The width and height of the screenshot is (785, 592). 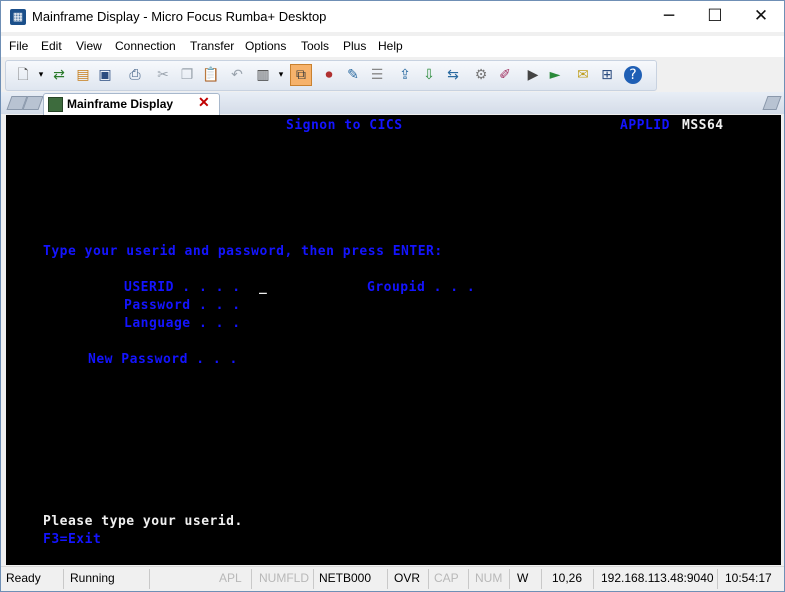 I want to click on macro-list-icon: ☰, so click(x=377, y=75).